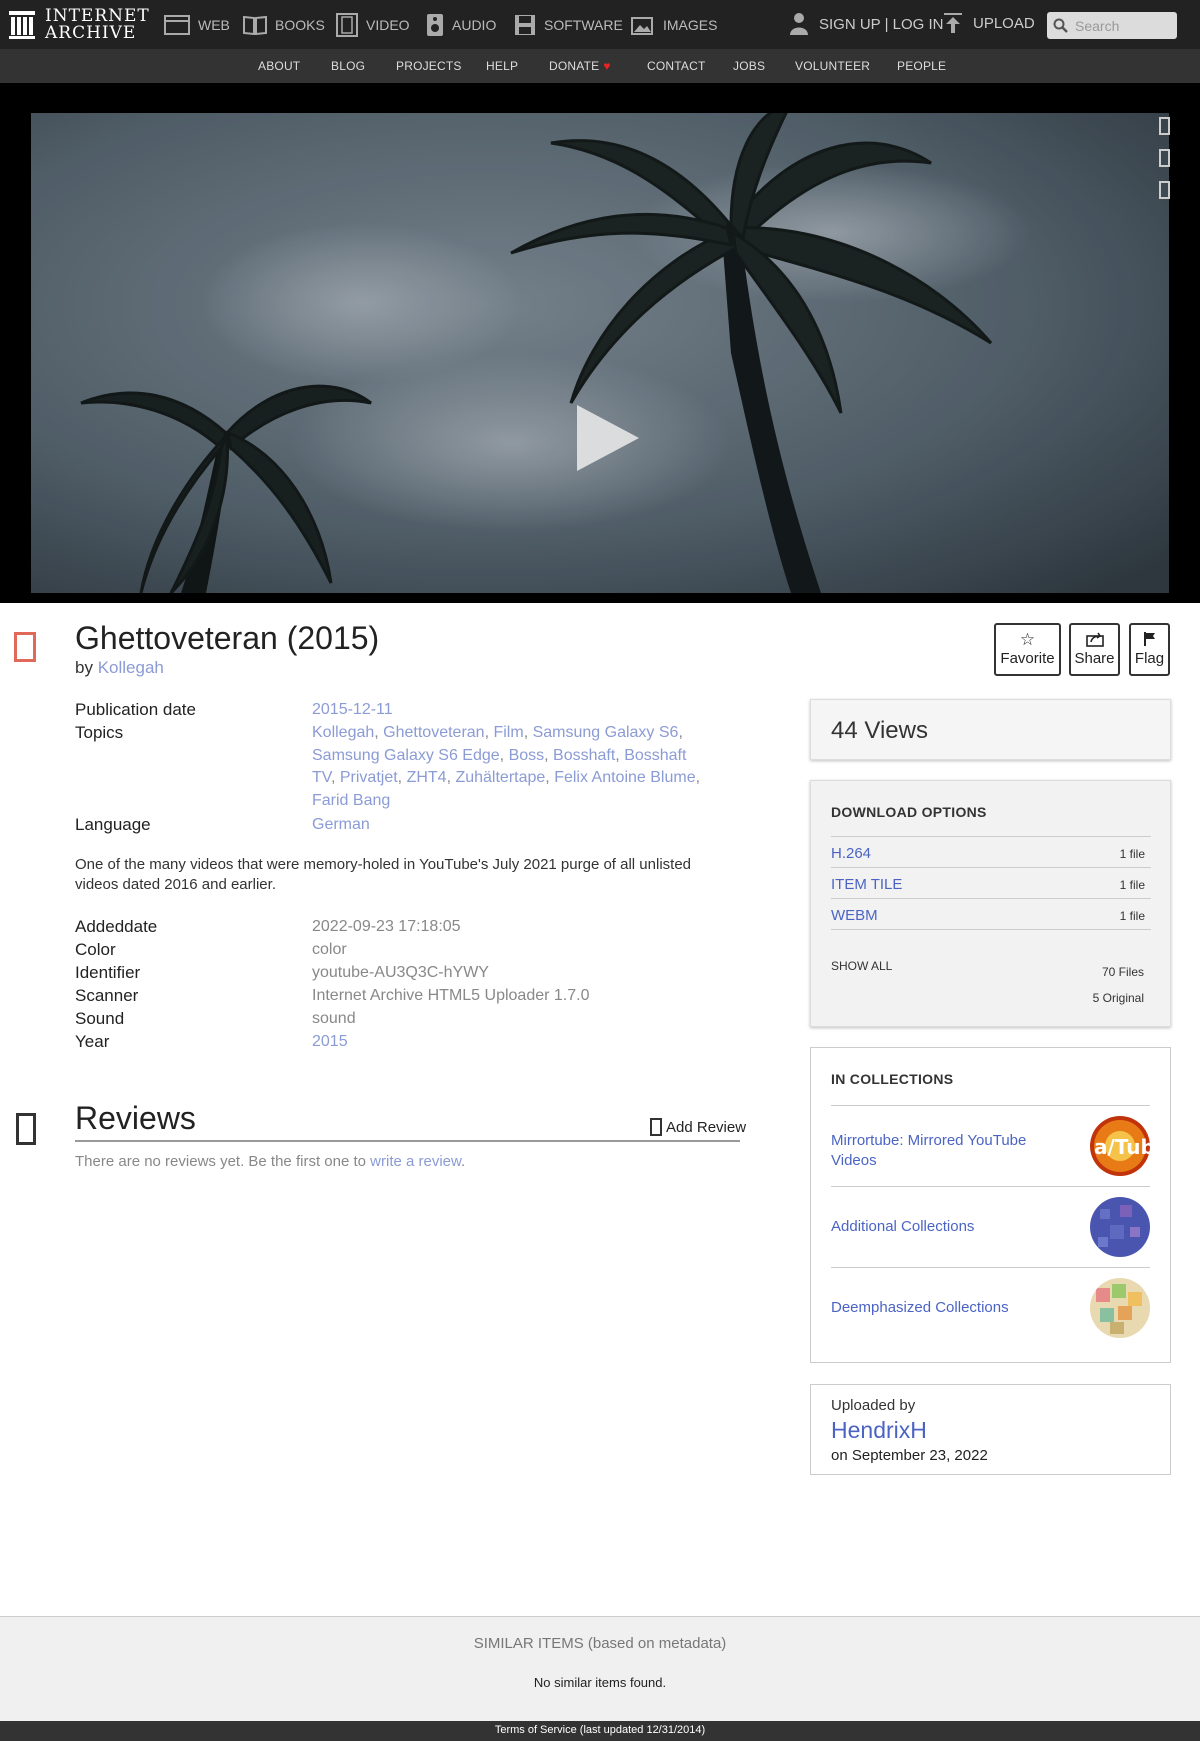 The image size is (1200, 1741). What do you see at coordinates (508, 732) in the screenshot?
I see `topic-link: Film` at bounding box center [508, 732].